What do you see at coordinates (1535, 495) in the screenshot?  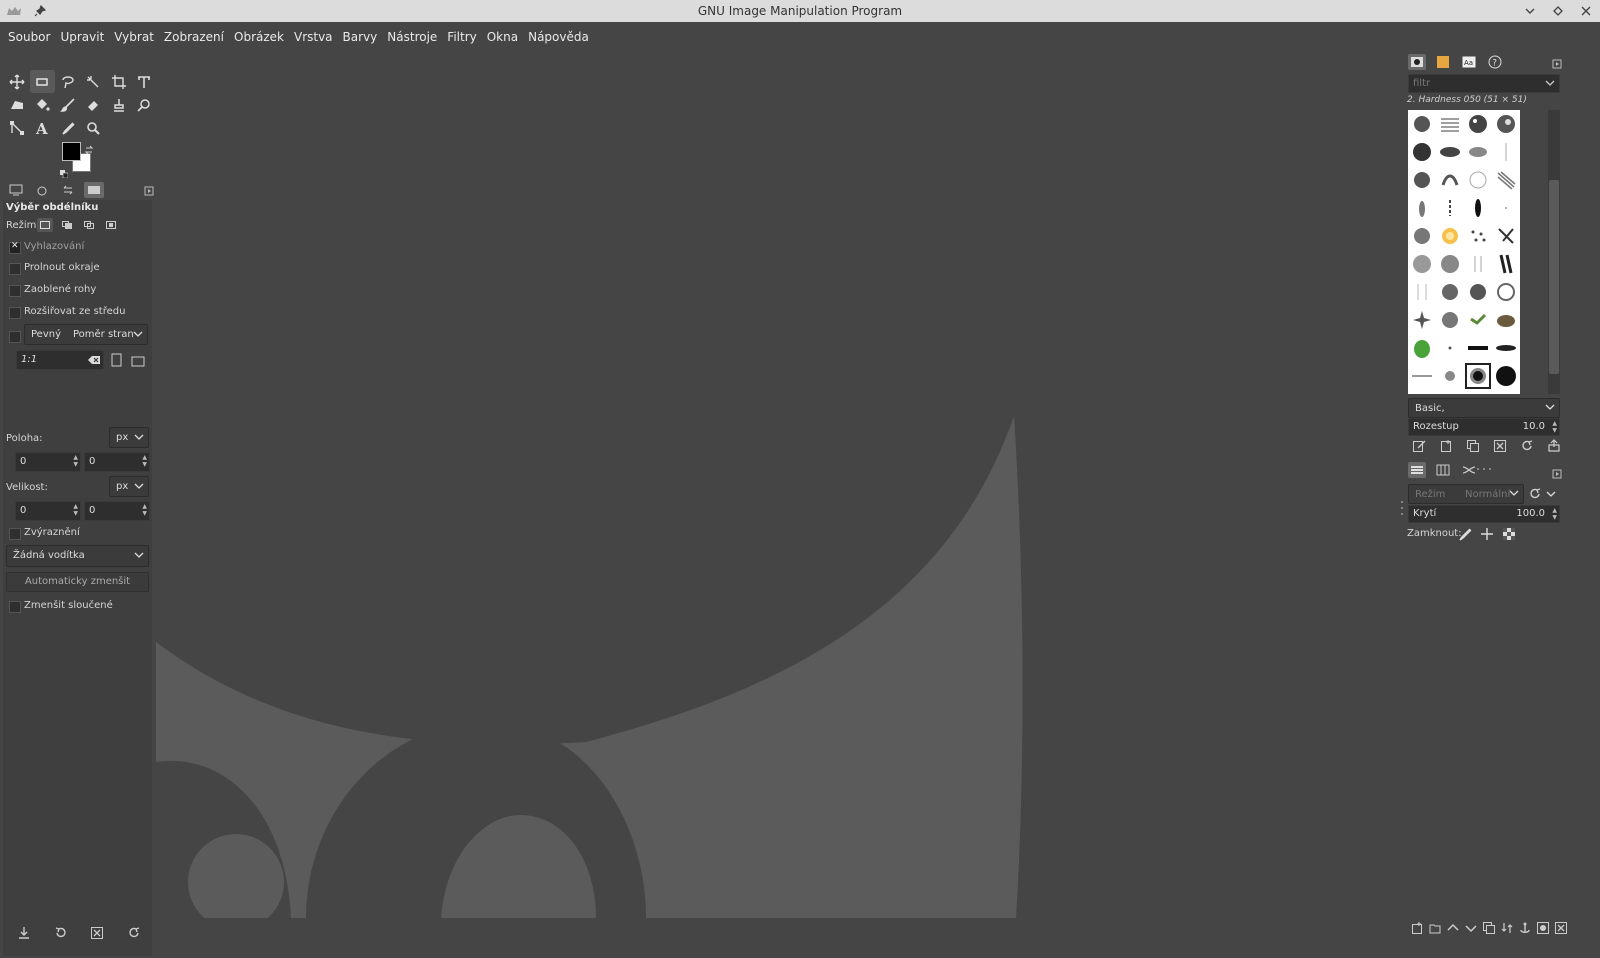 I see `reset-mode-icon` at bounding box center [1535, 495].